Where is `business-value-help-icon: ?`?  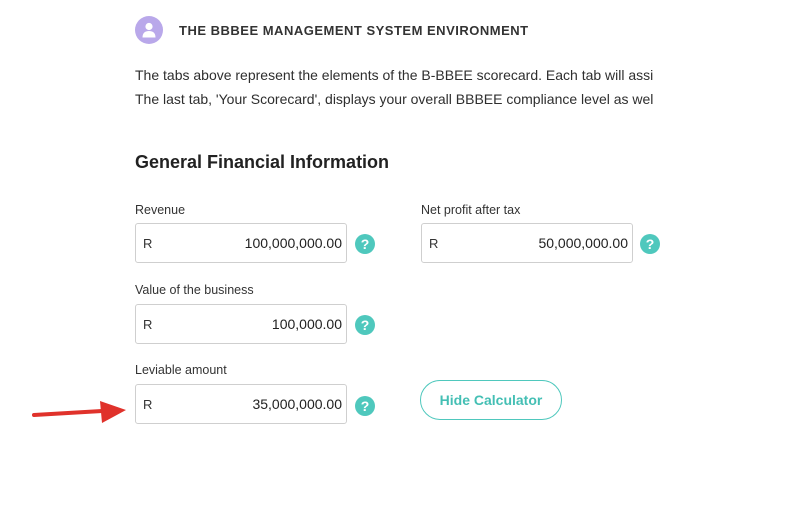
business-value-help-icon: ? is located at coordinates (365, 325).